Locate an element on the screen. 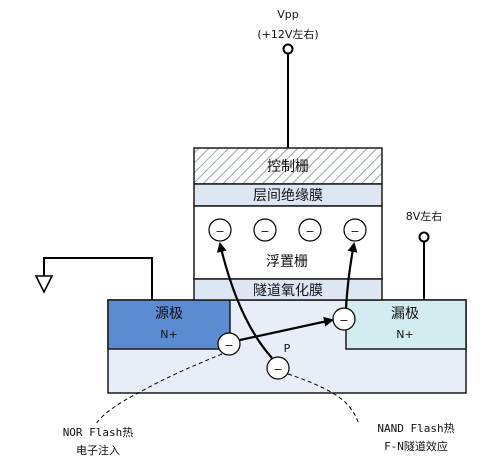 This screenshot has width=491, height=470. drain-electron: − is located at coordinates (344, 319).